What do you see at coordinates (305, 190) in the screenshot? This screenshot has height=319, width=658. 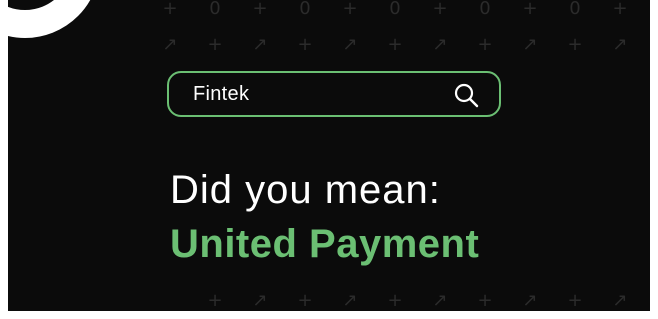 I see `did-you-mean-label: Did you mean:` at bounding box center [305, 190].